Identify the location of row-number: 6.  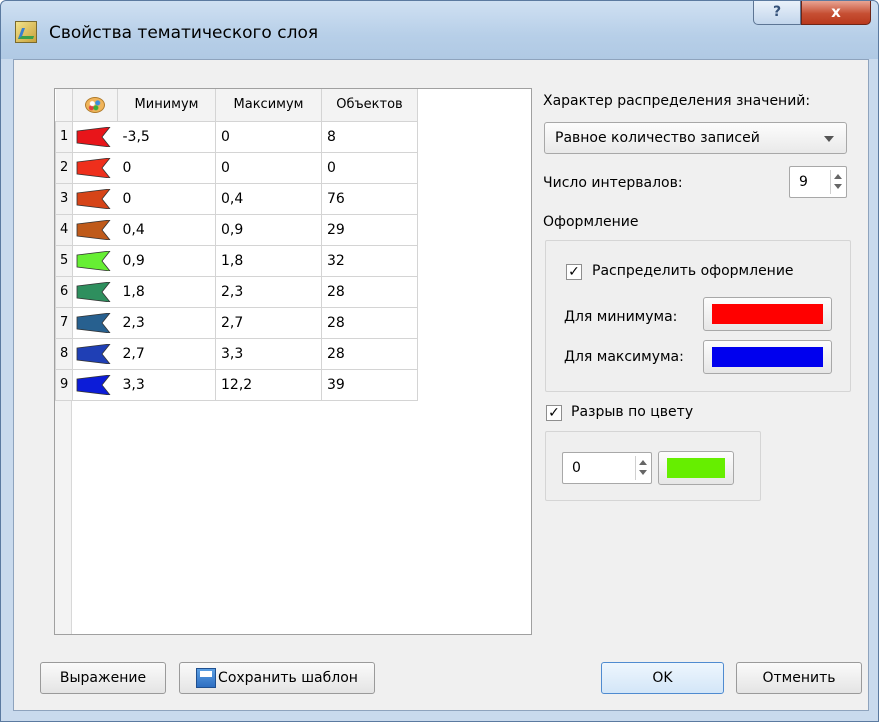
(64, 291).